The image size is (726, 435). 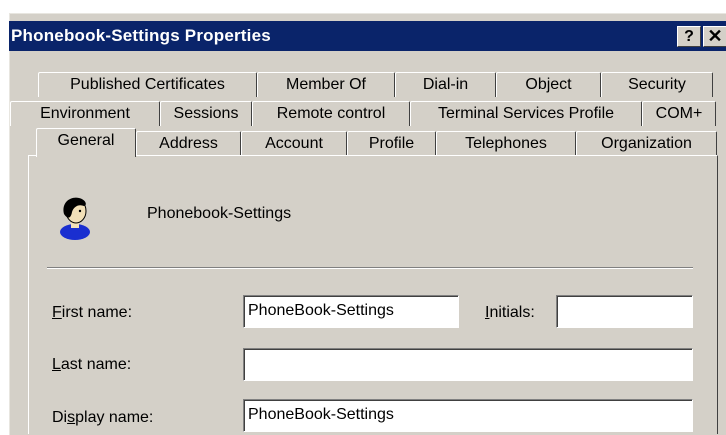 I want to click on tab-com-plus: COM+, so click(x=679, y=113).